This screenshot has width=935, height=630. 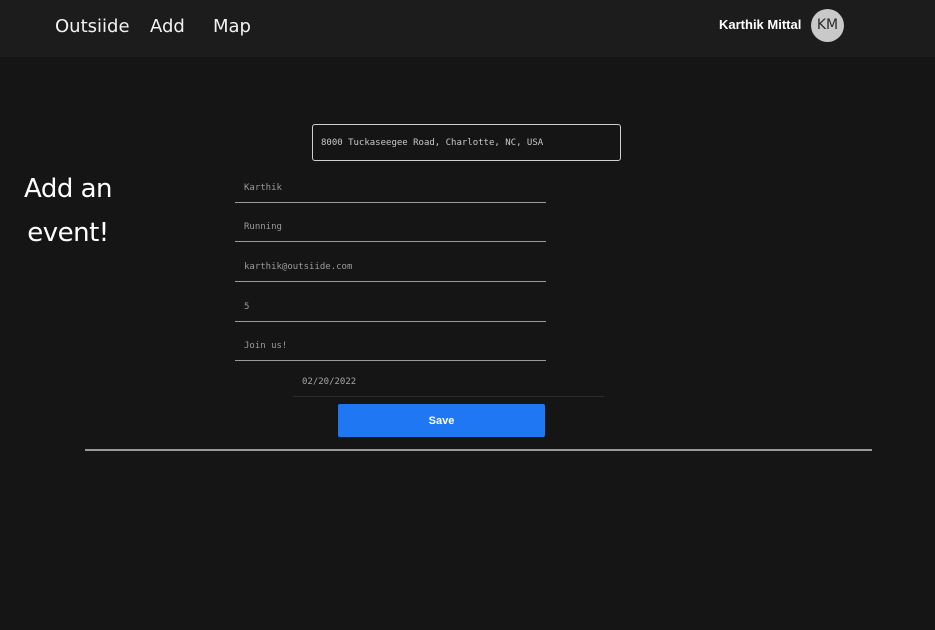 I want to click on nav-add-link: Add, so click(x=167, y=27).